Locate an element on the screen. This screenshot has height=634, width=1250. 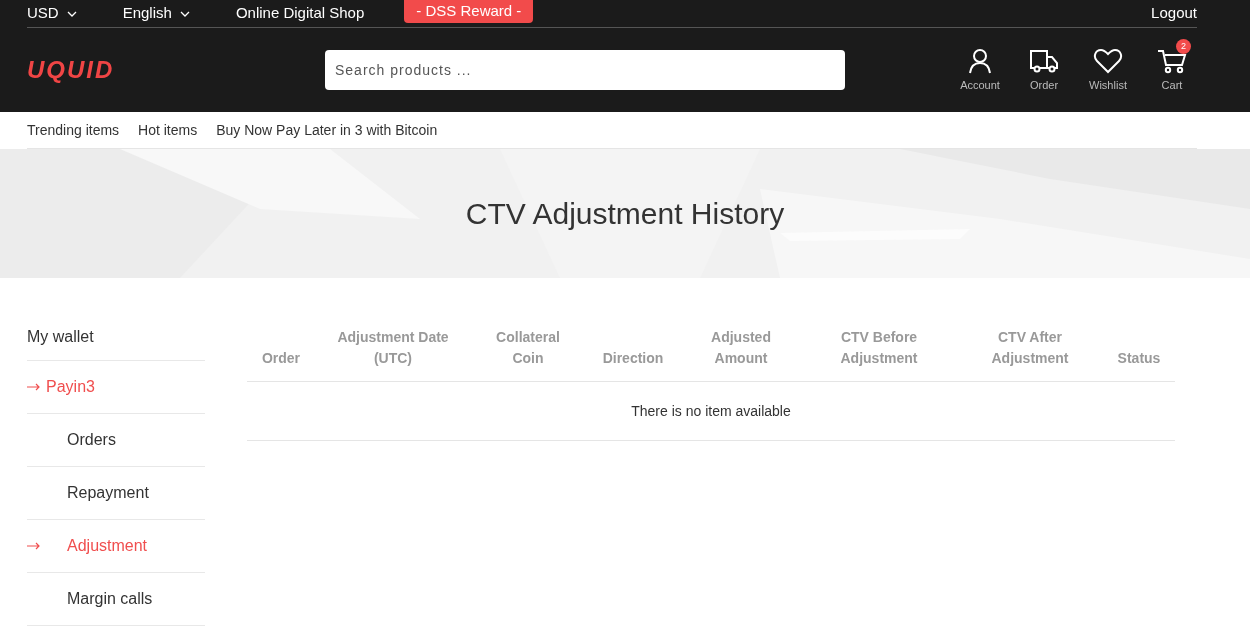
order-button: Order is located at coordinates (1044, 66).